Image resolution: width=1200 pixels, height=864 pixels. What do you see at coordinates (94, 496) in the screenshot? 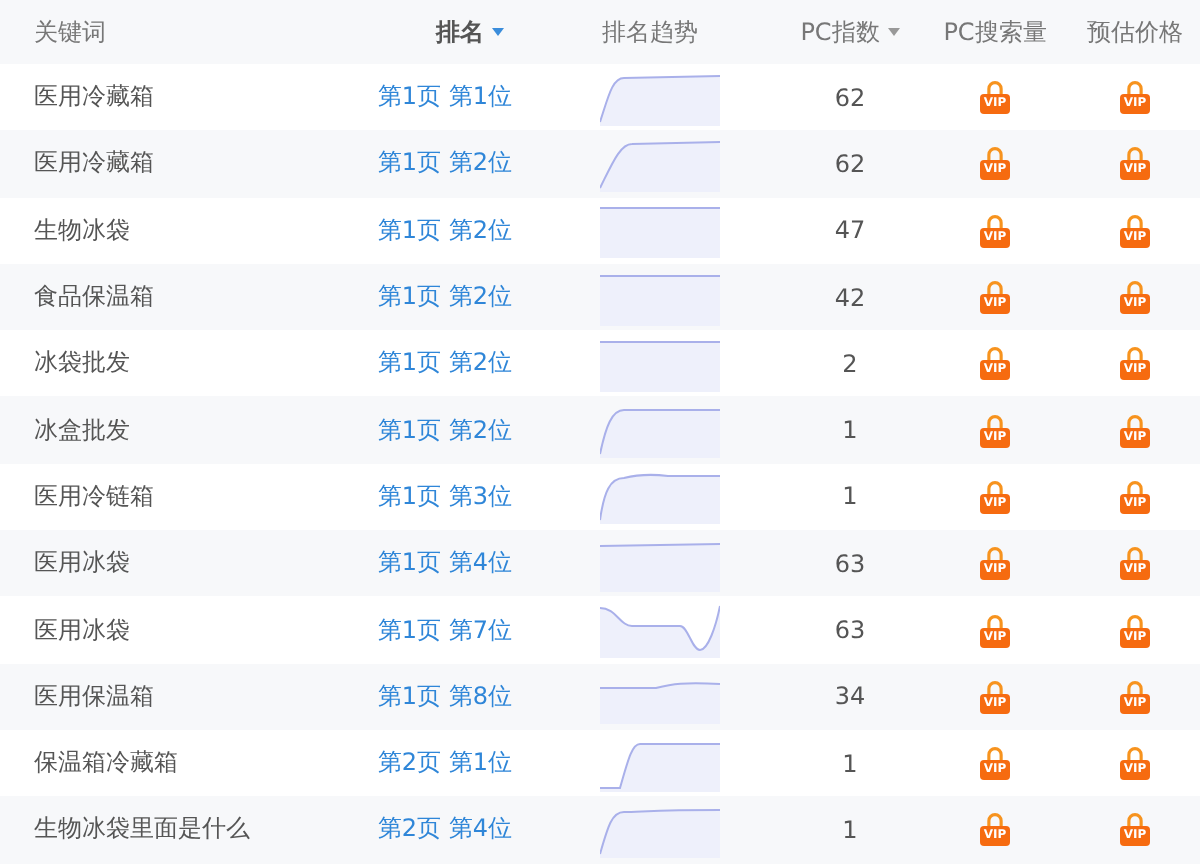
I see `keyword-text: 医用冷链箱` at bounding box center [94, 496].